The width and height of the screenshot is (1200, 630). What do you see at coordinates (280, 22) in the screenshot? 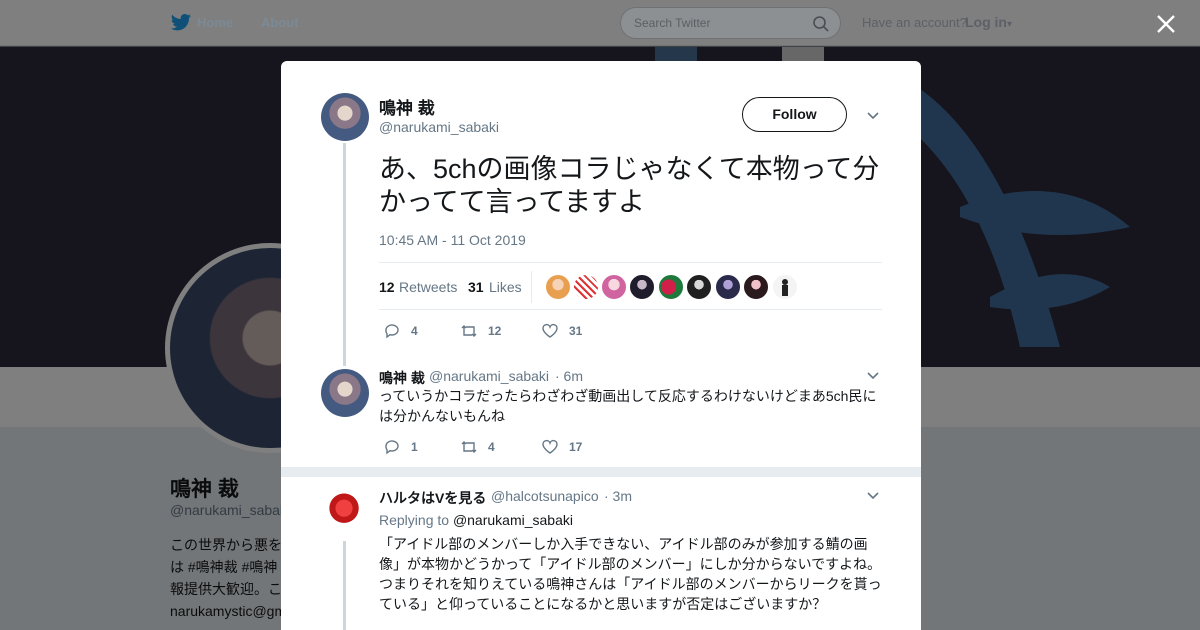
I see `nav-about-link: About` at bounding box center [280, 22].